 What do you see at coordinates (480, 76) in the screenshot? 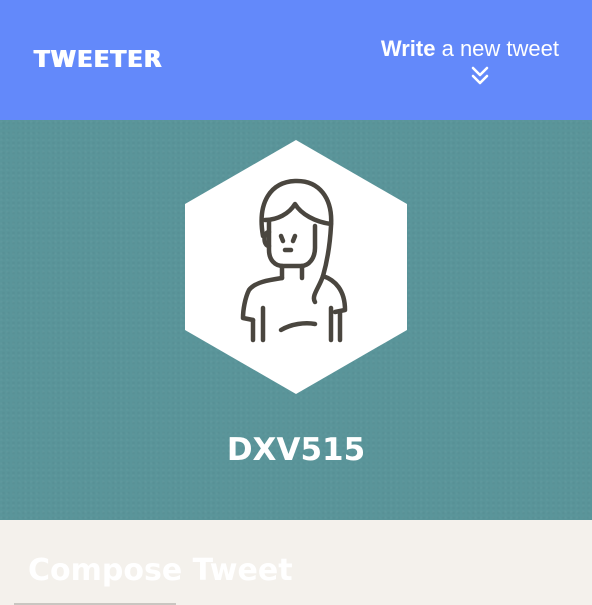
I see `double-chevron-down-icon` at bounding box center [480, 76].